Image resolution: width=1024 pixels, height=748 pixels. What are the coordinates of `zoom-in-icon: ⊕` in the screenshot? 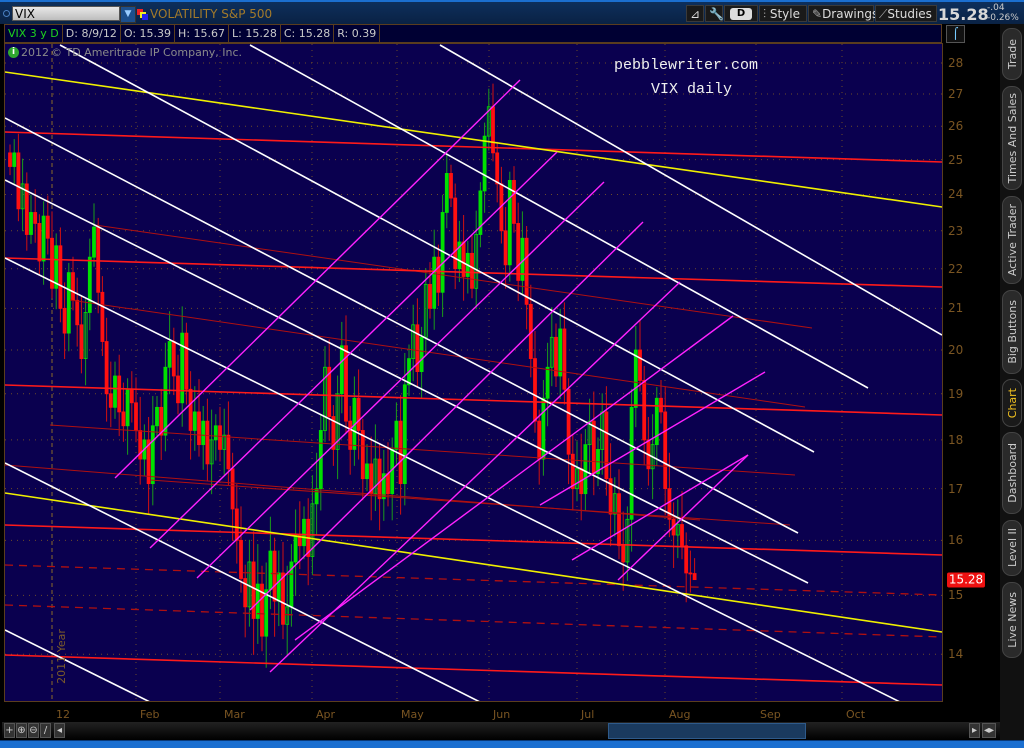 It's located at (21, 730).